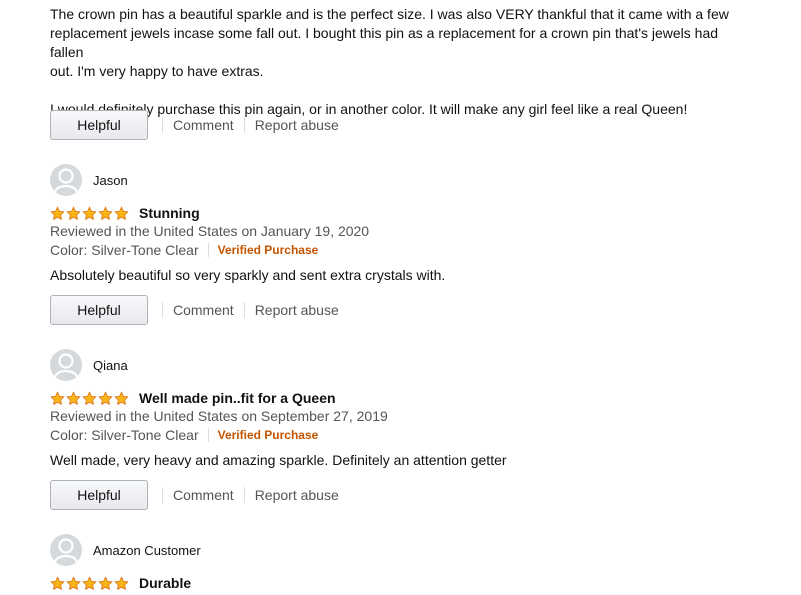 The width and height of the screenshot is (801, 595). I want to click on rating-row: Stunning, so click(125, 213).